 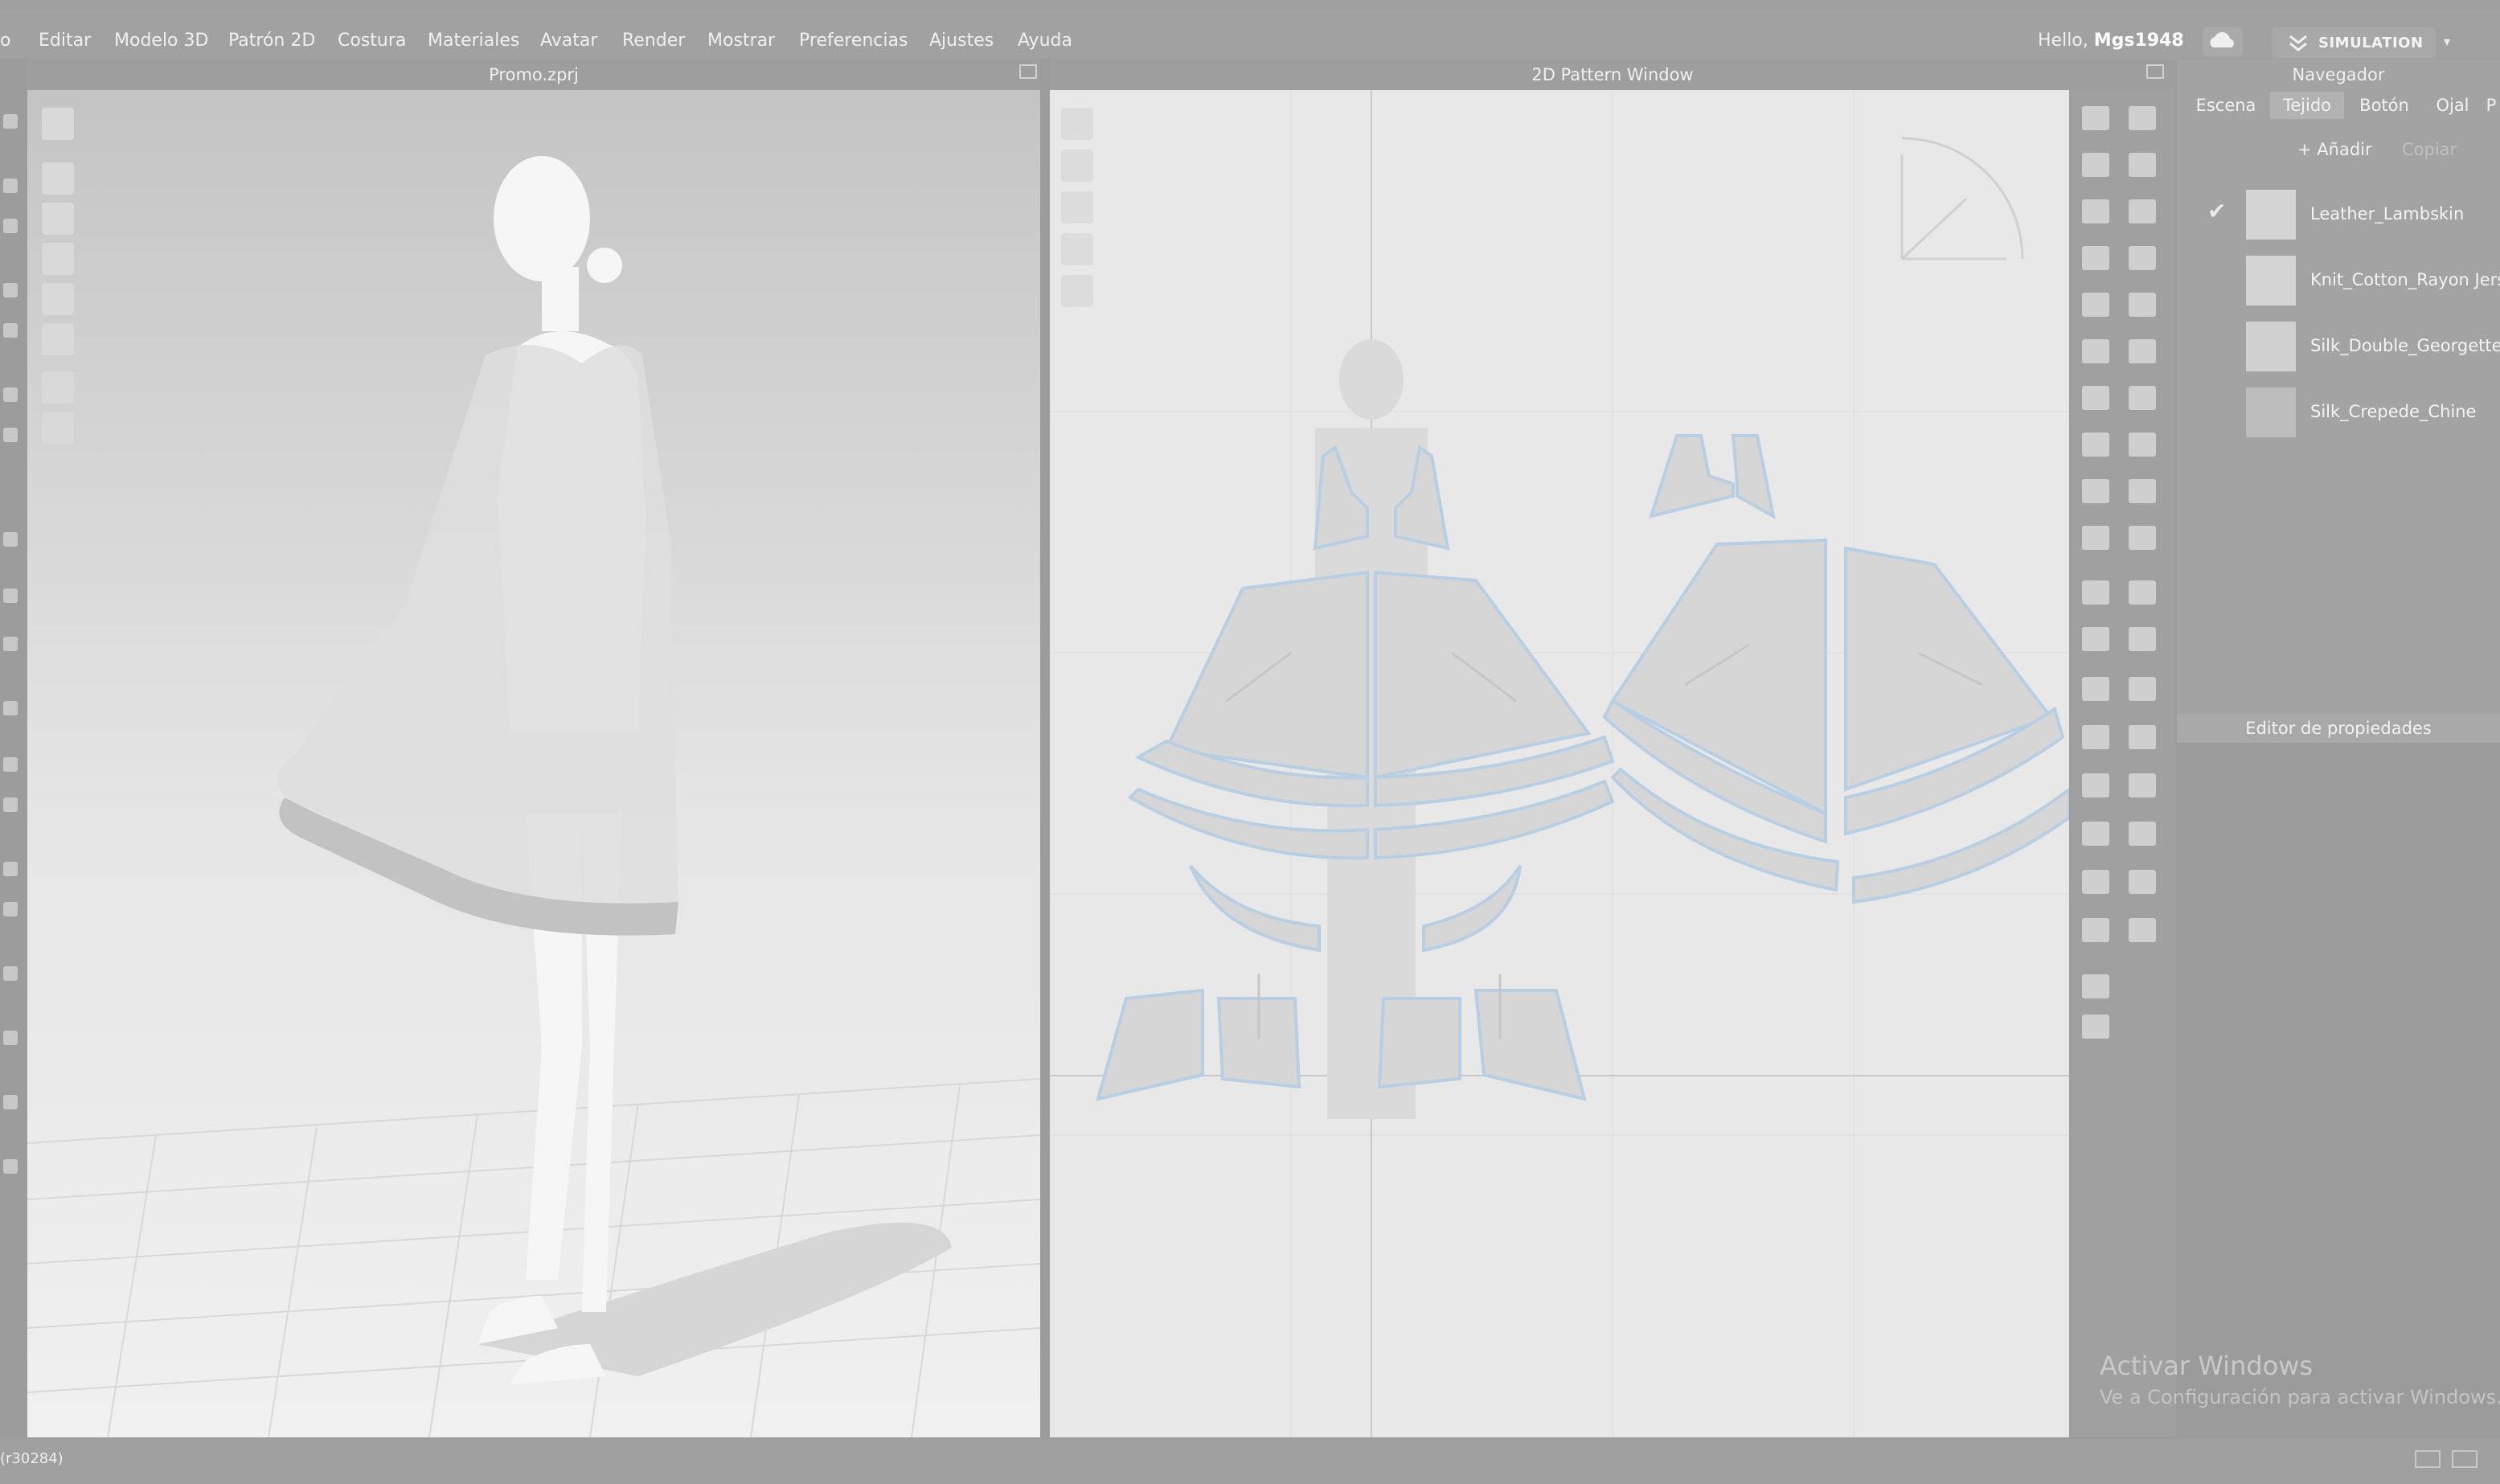 What do you see at coordinates (961, 41) in the screenshot?
I see `menu-ajustes: Ajustes` at bounding box center [961, 41].